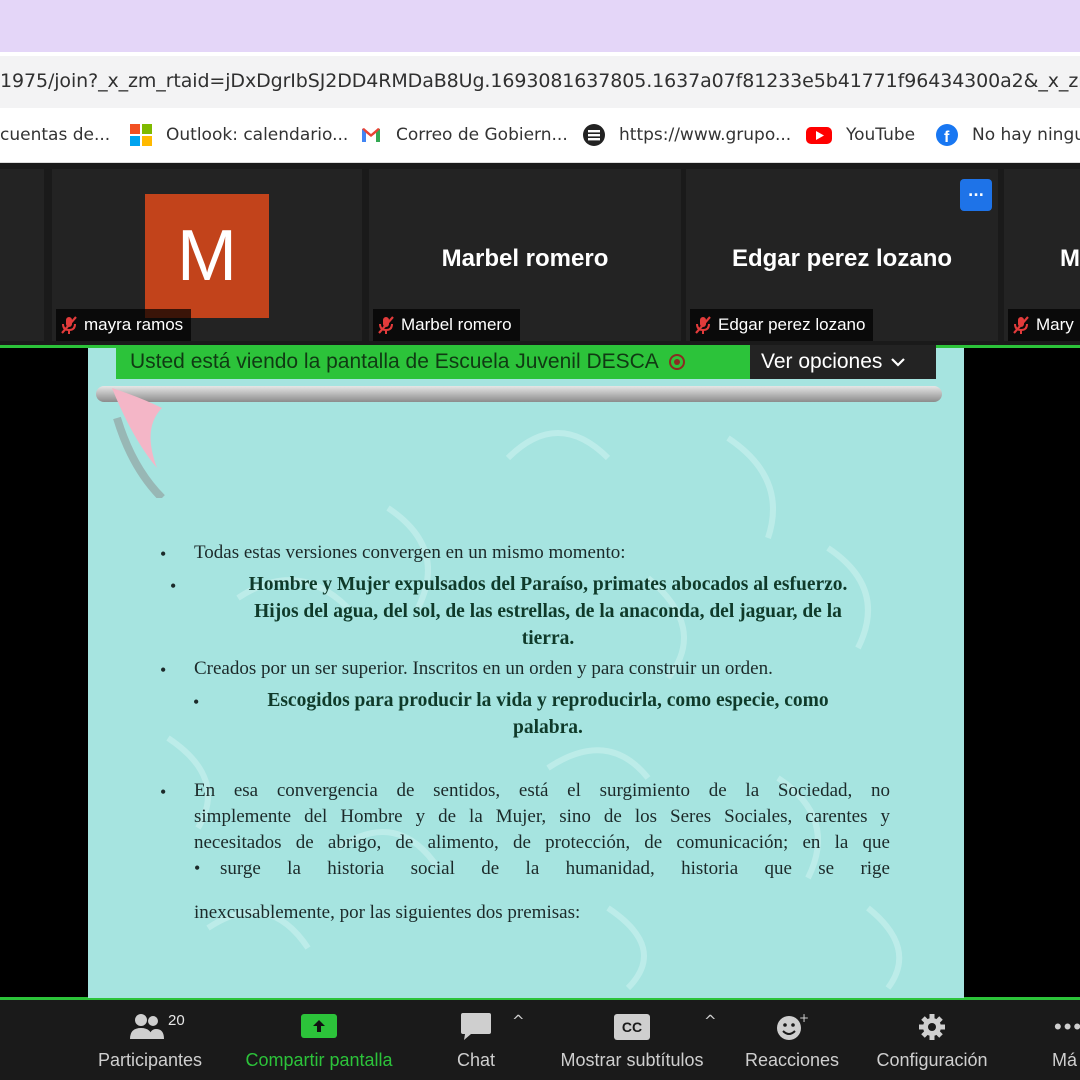 The image size is (1080, 1080). What do you see at coordinates (594, 135) in the screenshot?
I see `grupo-site-icon` at bounding box center [594, 135].